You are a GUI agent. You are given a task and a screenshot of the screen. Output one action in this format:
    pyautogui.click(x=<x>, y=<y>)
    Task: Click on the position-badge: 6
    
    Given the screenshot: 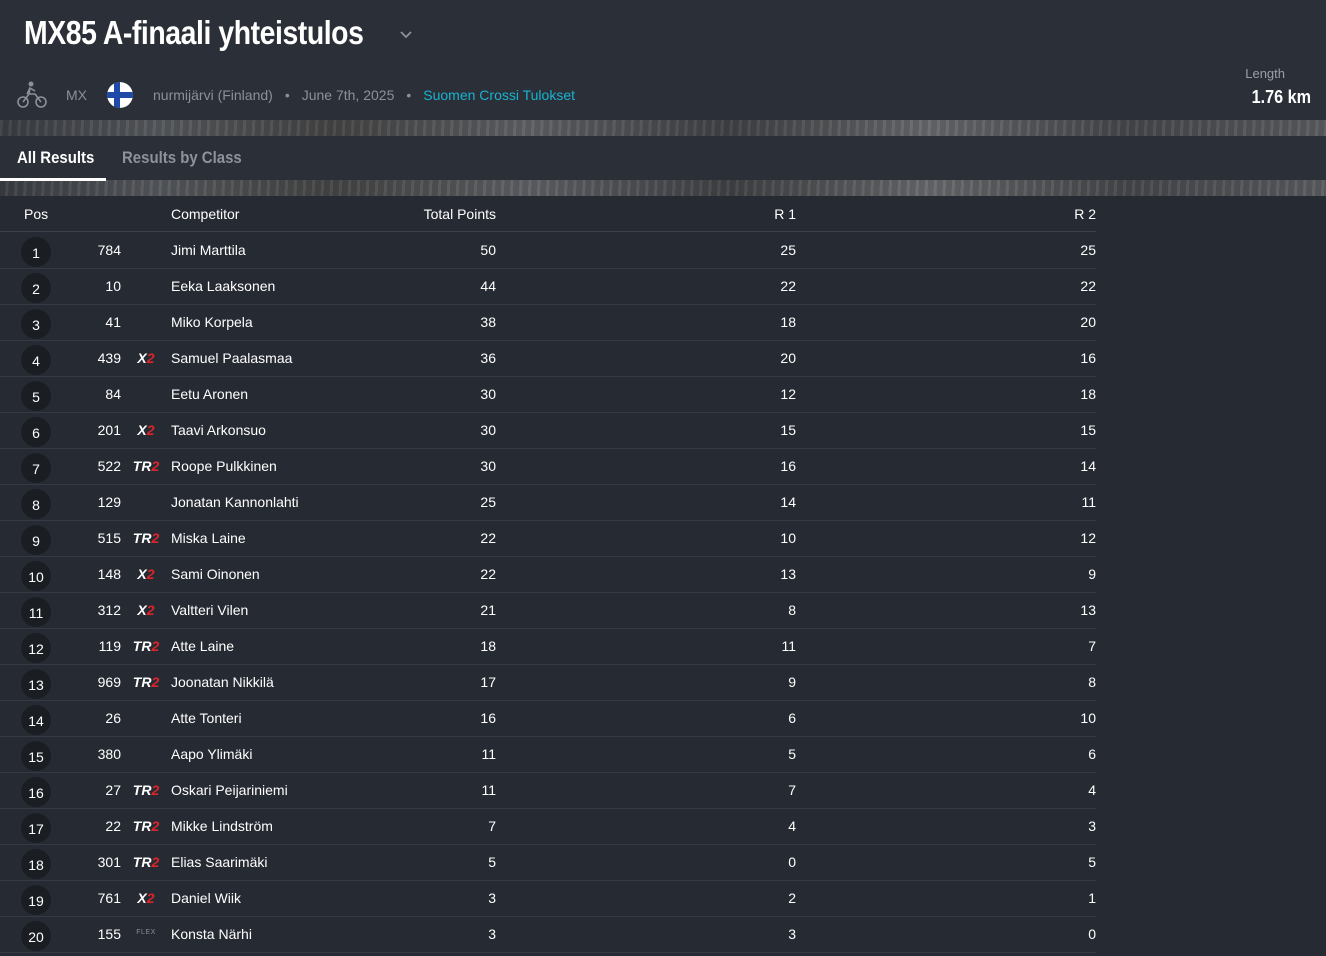 What is the action you would take?
    pyautogui.click(x=36, y=432)
    